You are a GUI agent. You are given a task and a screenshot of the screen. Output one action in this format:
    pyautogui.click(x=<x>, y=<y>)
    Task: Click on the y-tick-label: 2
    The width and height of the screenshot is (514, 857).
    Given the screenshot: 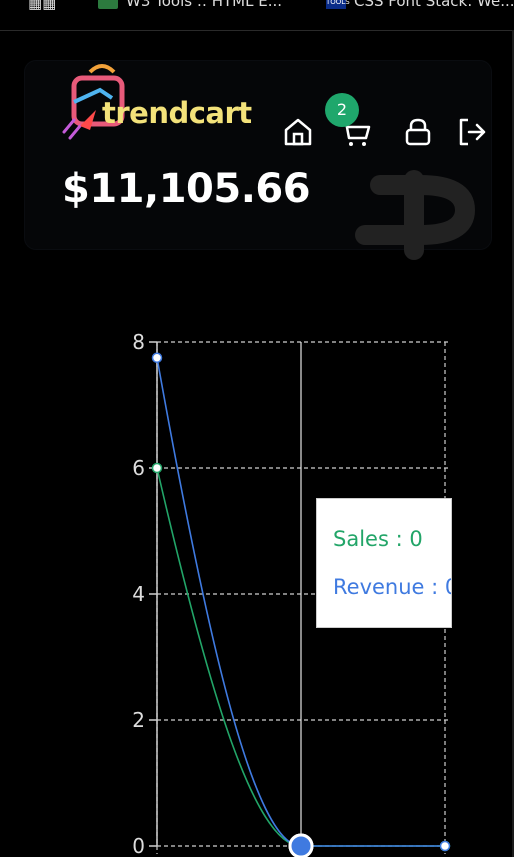 What is the action you would take?
    pyautogui.click(x=138, y=720)
    